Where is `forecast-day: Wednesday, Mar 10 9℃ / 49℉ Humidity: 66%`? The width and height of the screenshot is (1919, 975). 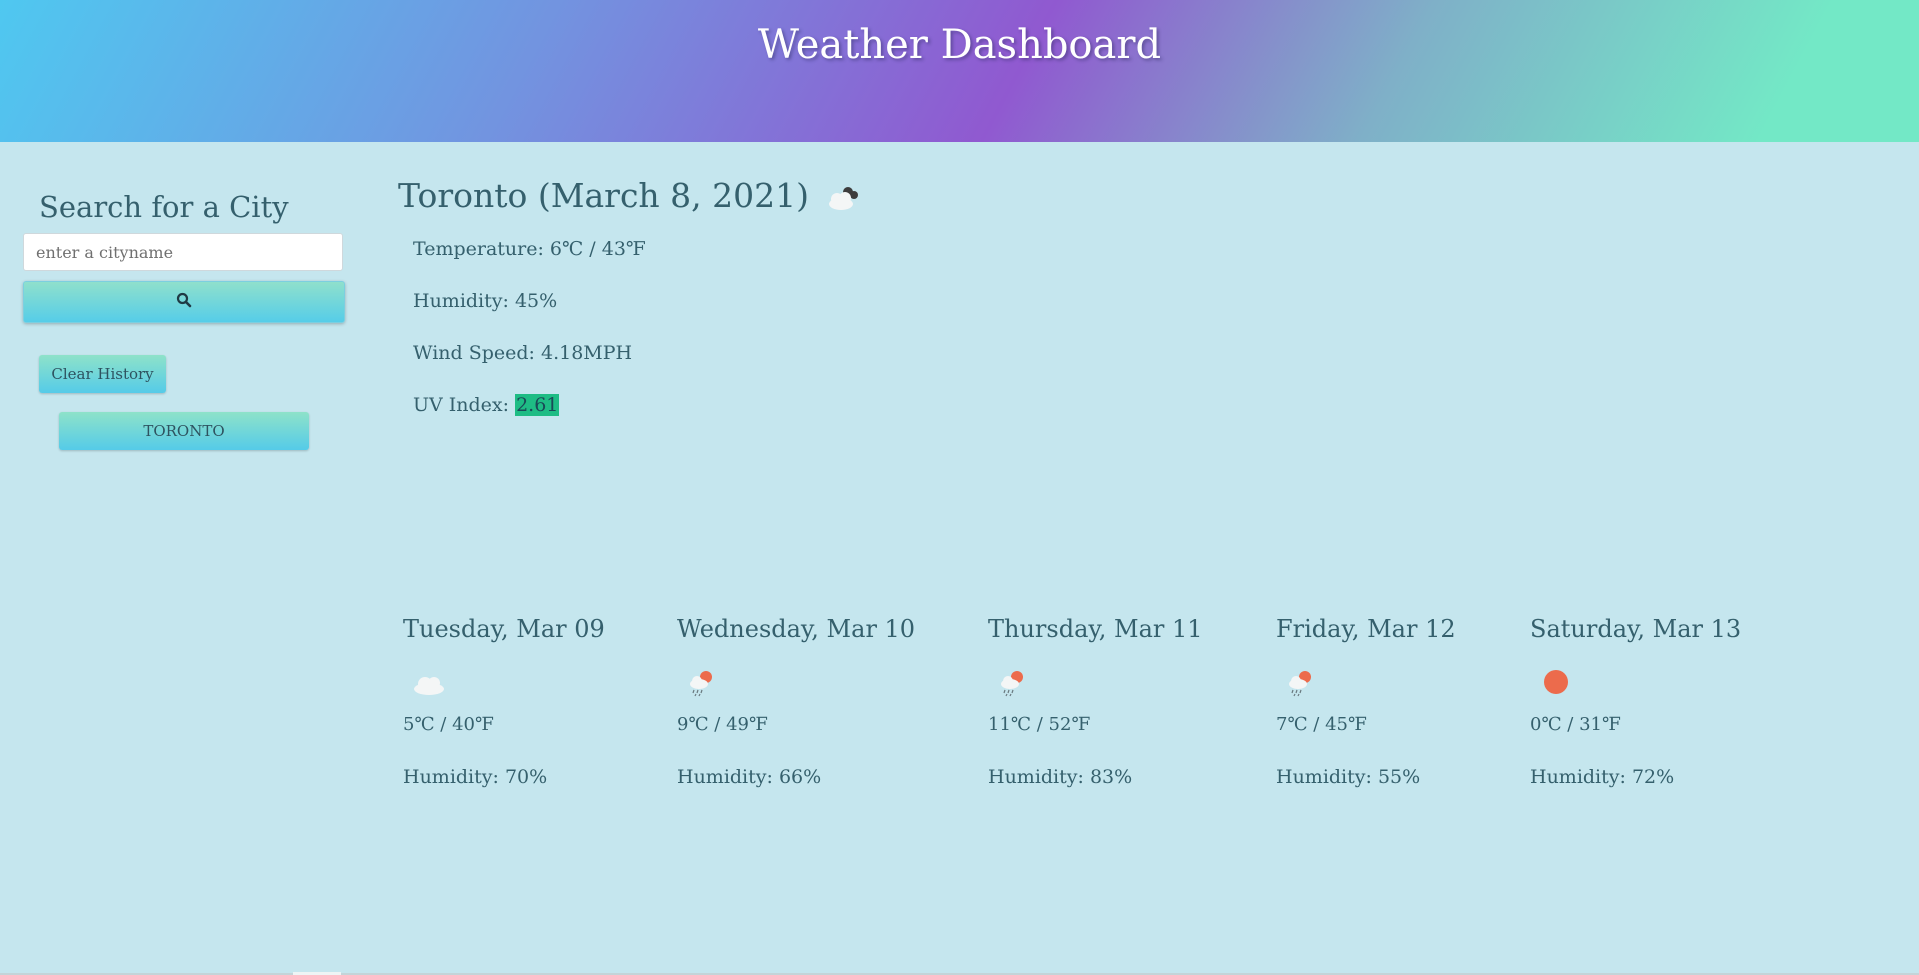
forecast-day: Wednesday, Mar 10 9℃ / 49℉ Humidity: 66% is located at coordinates (796, 701).